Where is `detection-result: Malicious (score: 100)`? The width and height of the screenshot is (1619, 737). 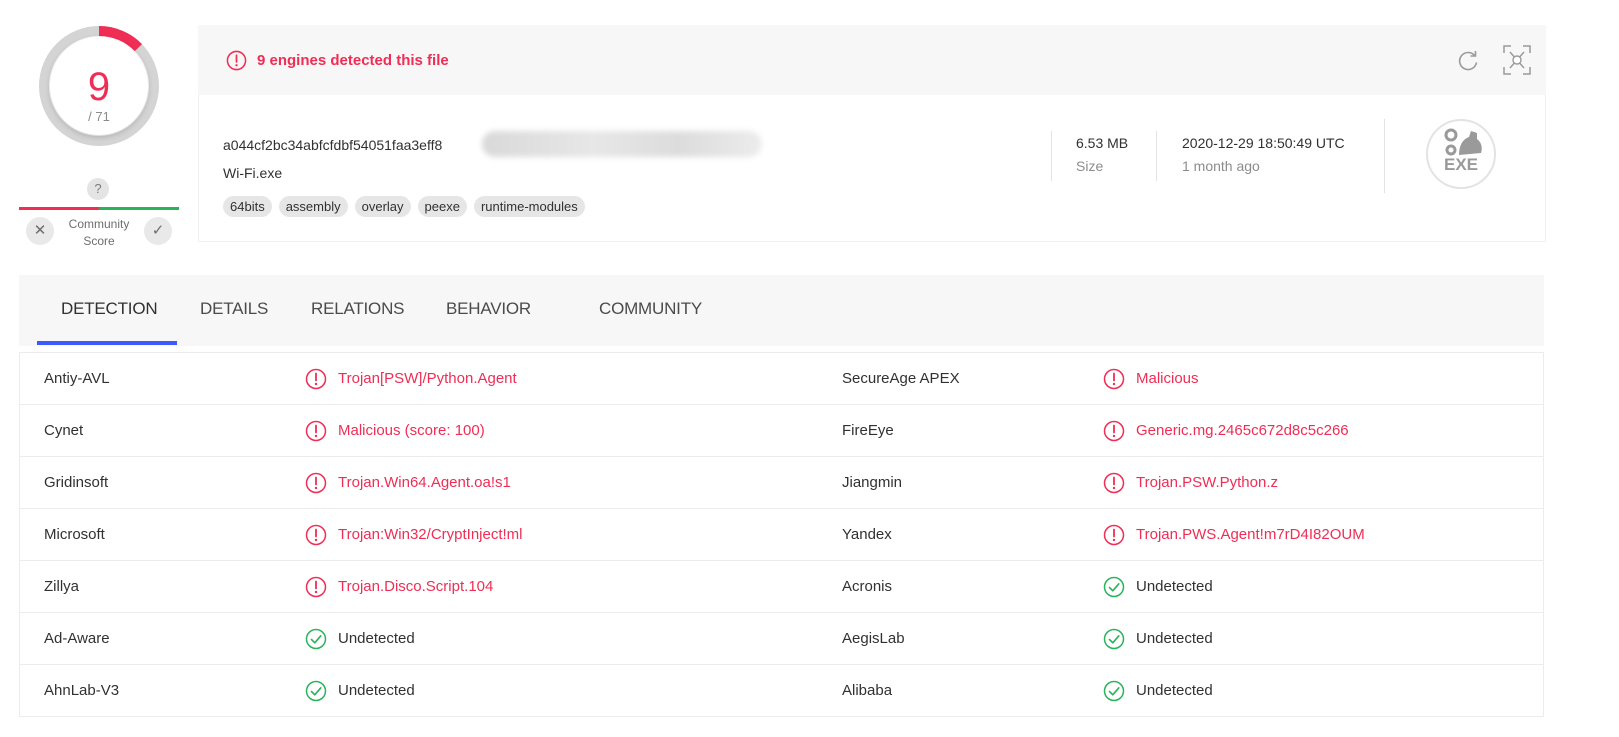 detection-result: Malicious (score: 100) is located at coordinates (411, 430).